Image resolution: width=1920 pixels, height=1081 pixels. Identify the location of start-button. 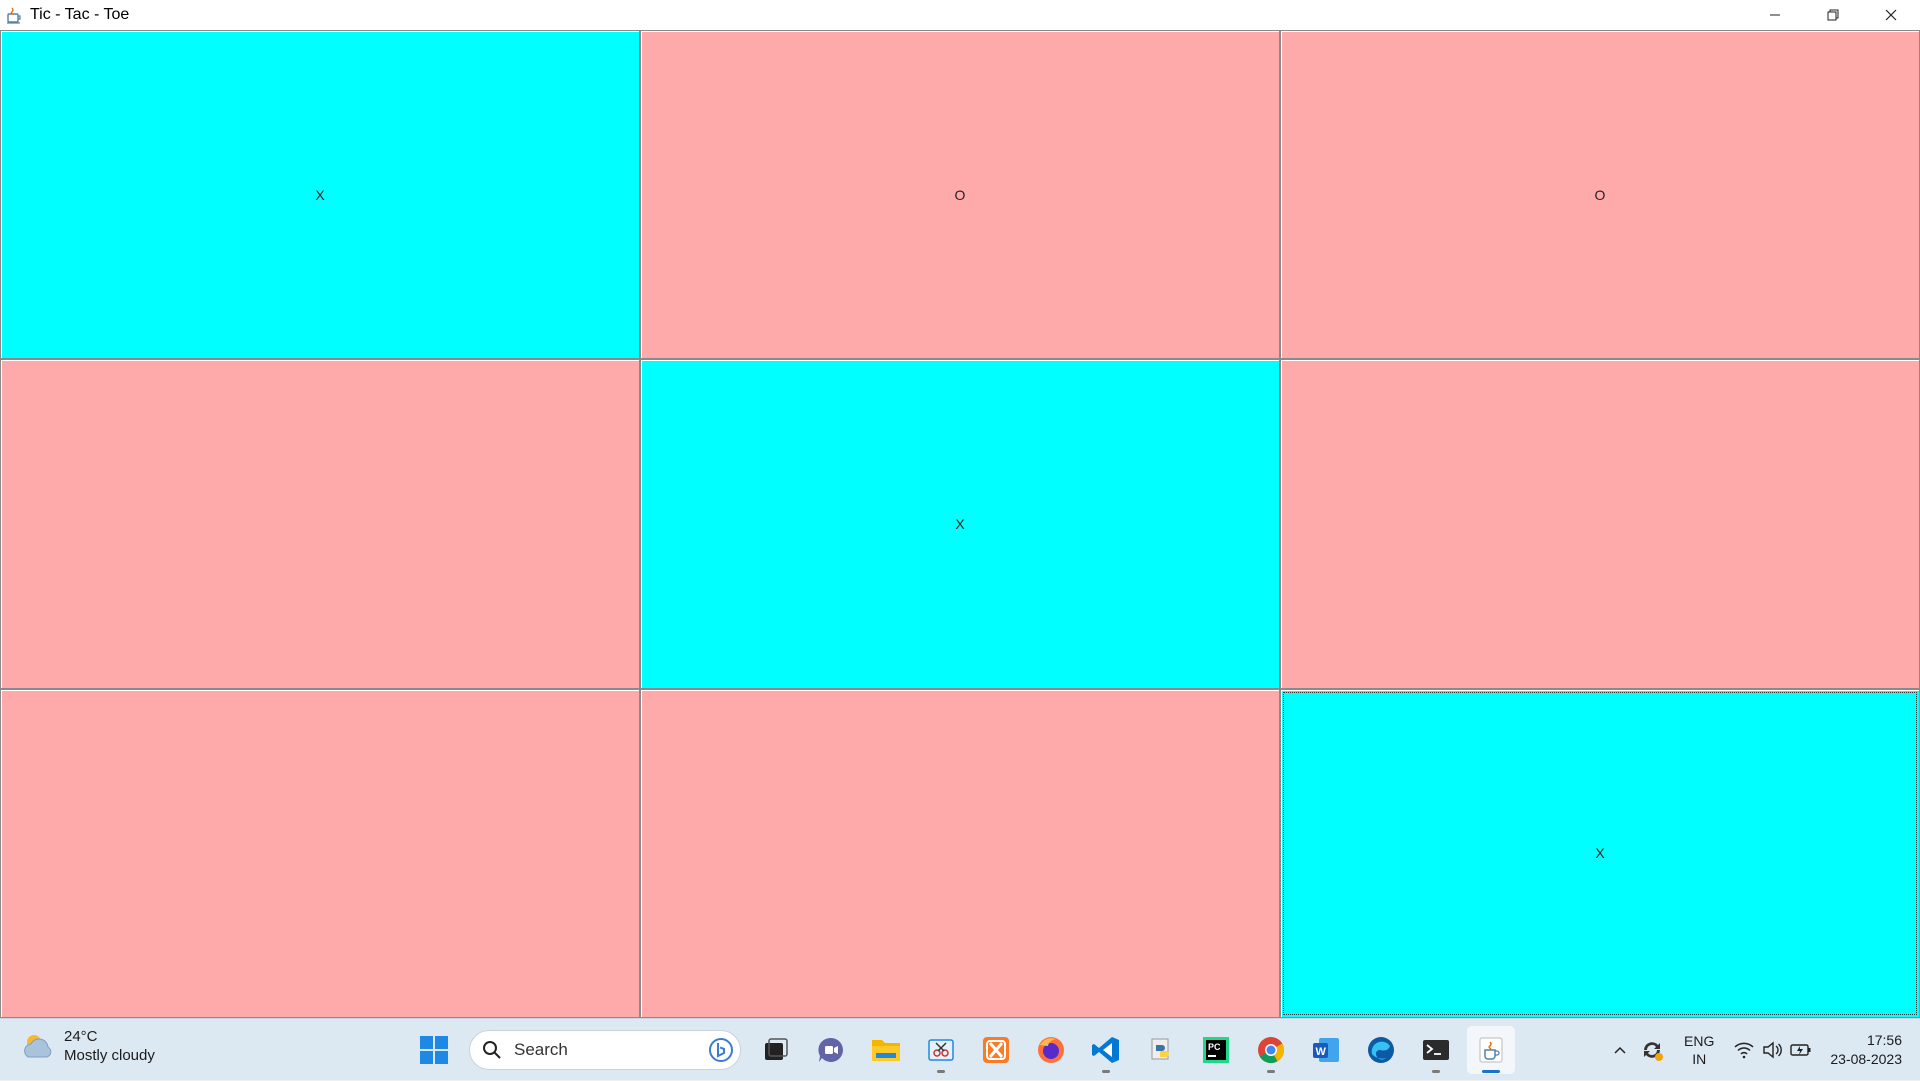
(434, 1050).